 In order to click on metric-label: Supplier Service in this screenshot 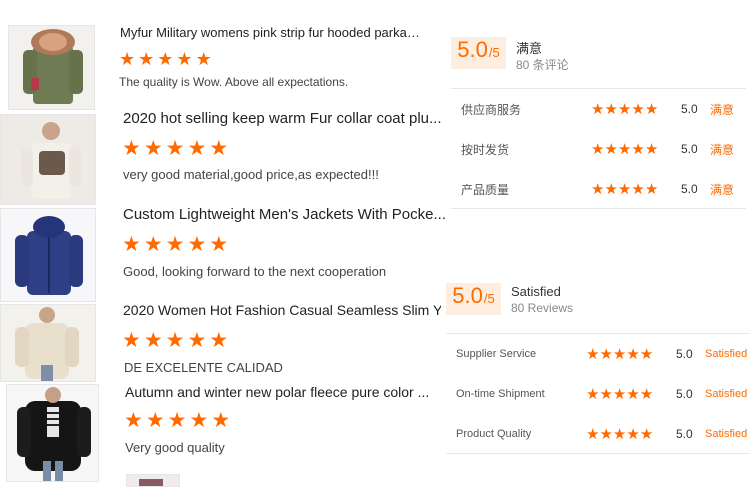, I will do `click(496, 354)`.